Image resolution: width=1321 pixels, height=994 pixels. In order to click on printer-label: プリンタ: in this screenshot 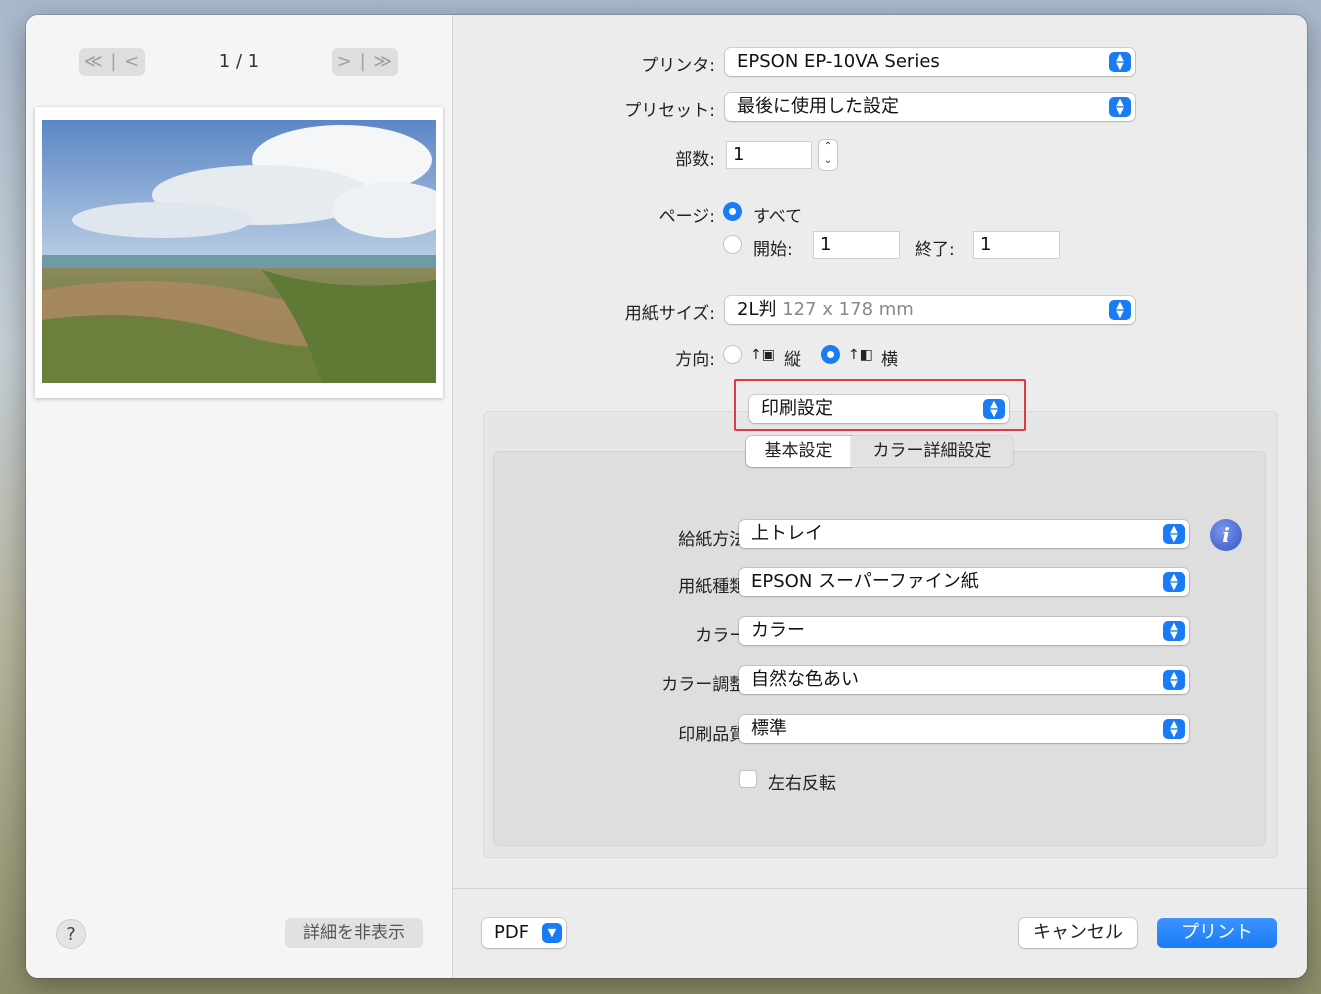, I will do `click(678, 66)`.